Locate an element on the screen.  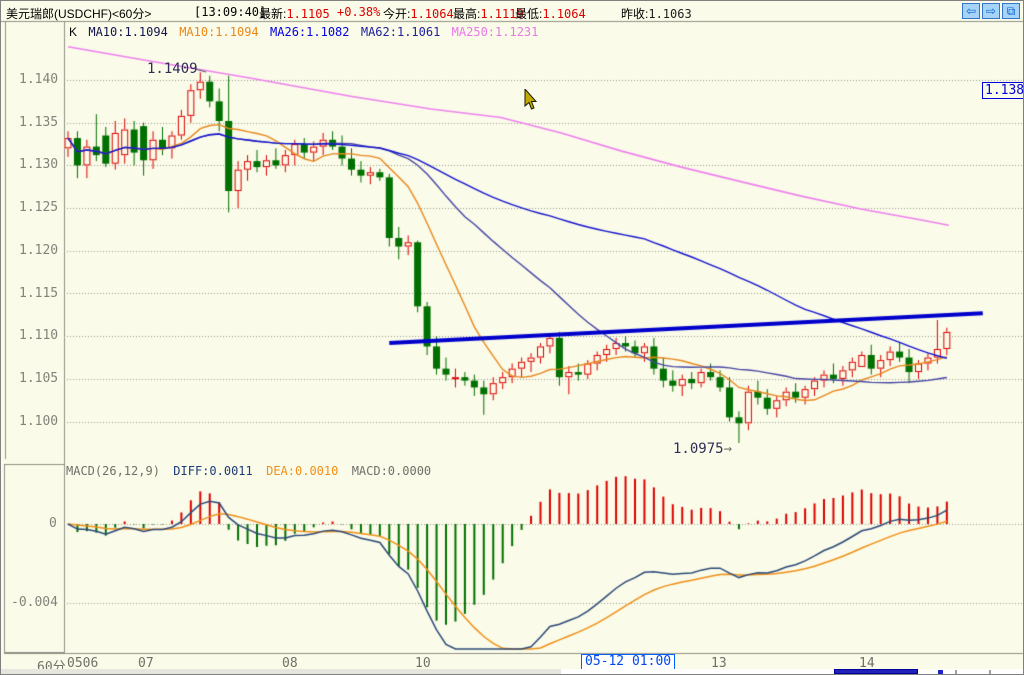
horizontal-scrollbar is located at coordinates (512, 671).